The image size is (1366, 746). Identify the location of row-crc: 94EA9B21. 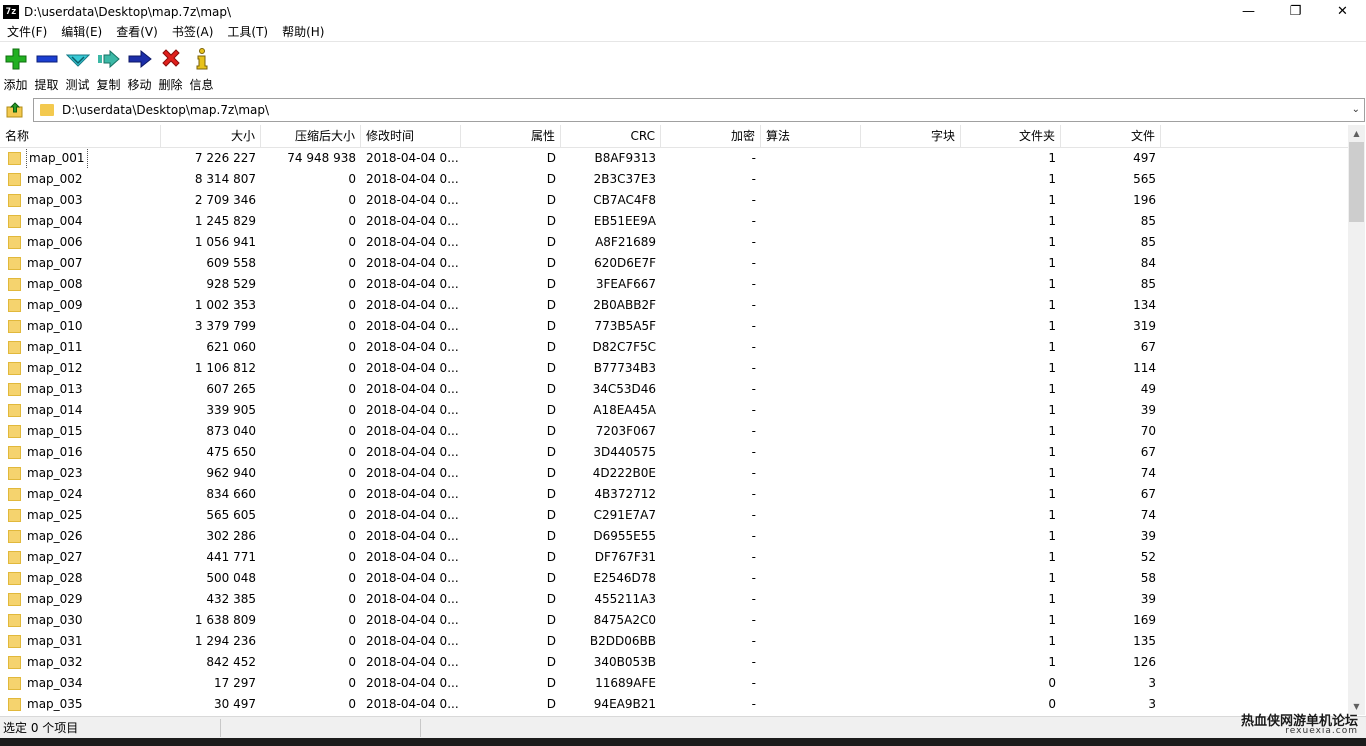
(624, 704).